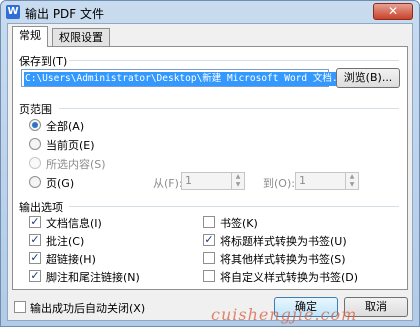  What do you see at coordinates (20, 307) in the screenshot?
I see `checkbox-auto-close` at bounding box center [20, 307].